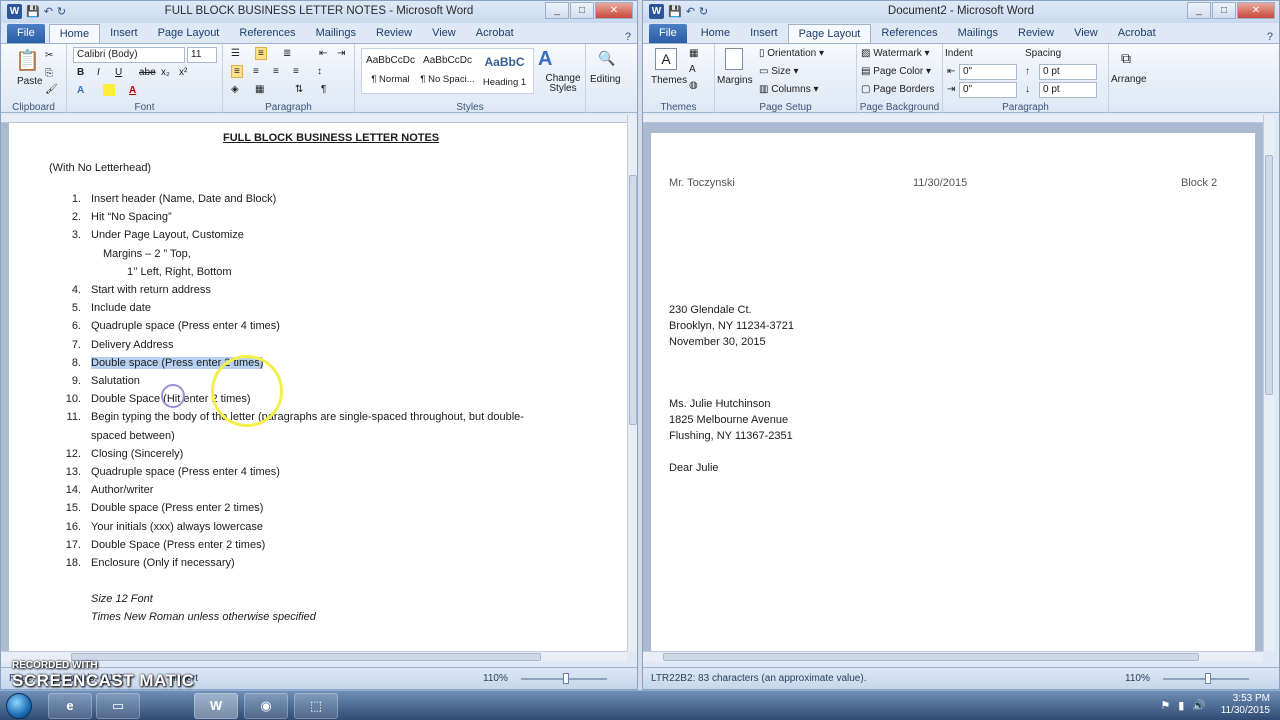  What do you see at coordinates (1181, 705) in the screenshot?
I see `network-icon: ▮` at bounding box center [1181, 705].